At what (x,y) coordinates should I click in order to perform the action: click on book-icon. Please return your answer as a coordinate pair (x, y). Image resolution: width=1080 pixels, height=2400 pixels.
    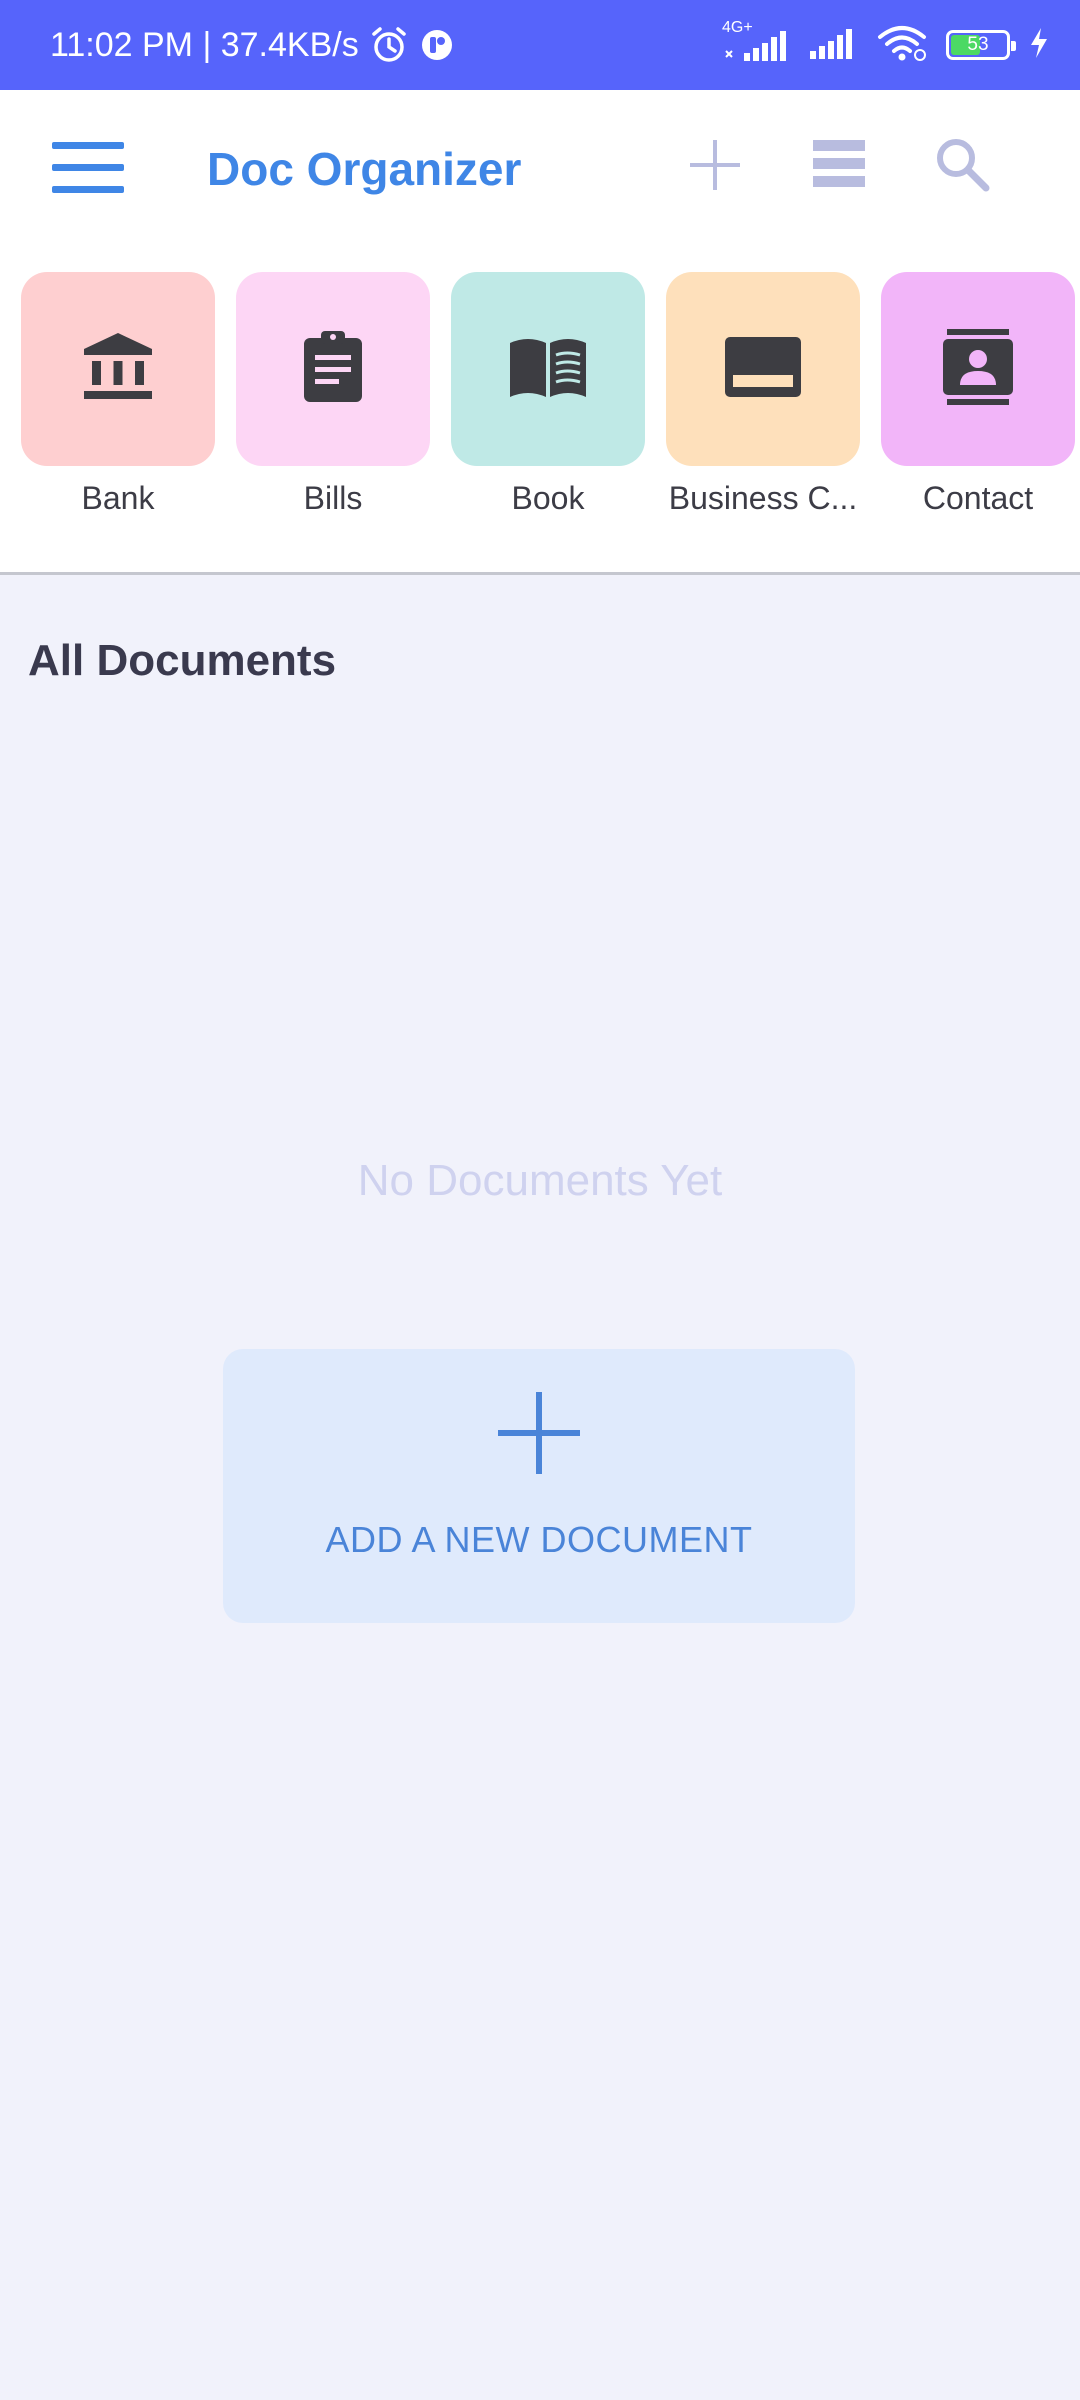
    Looking at the image, I should click on (548, 369).